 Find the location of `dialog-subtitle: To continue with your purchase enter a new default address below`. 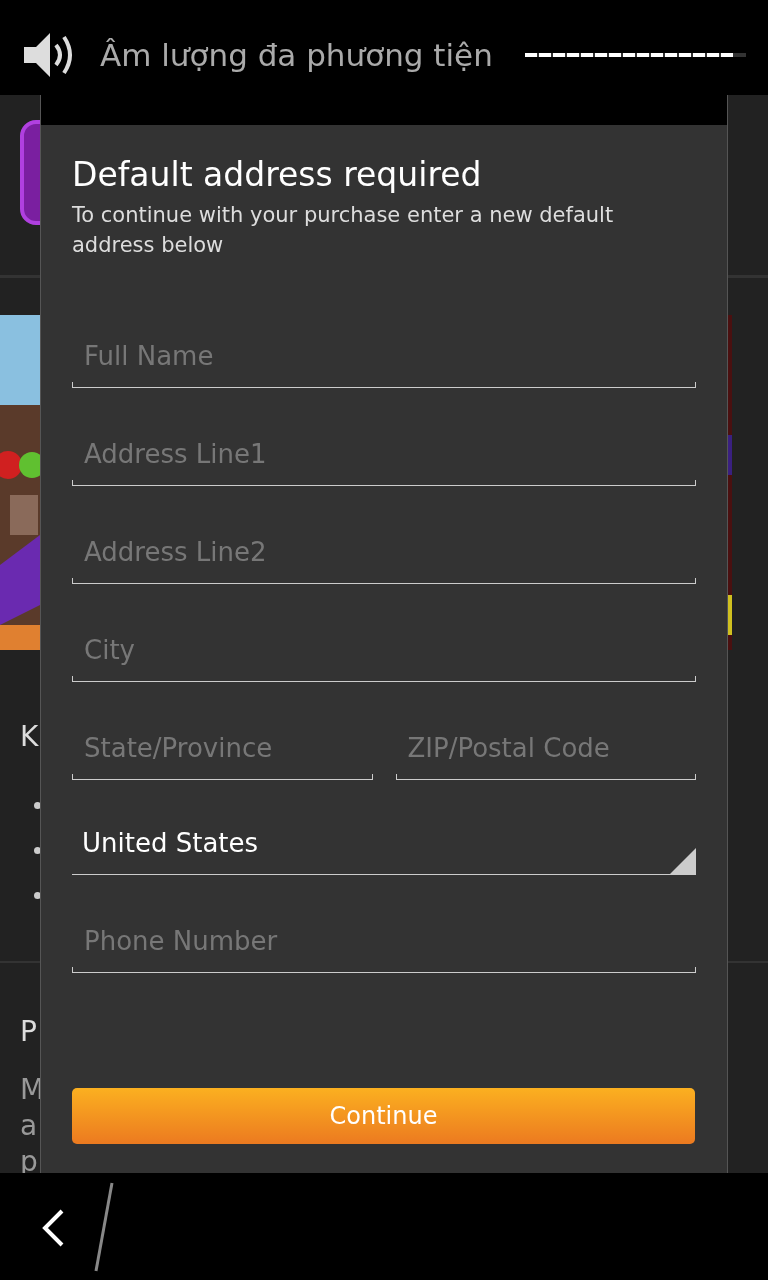

dialog-subtitle: To continue with your purchase enter a new default address below is located at coordinates (343, 230).